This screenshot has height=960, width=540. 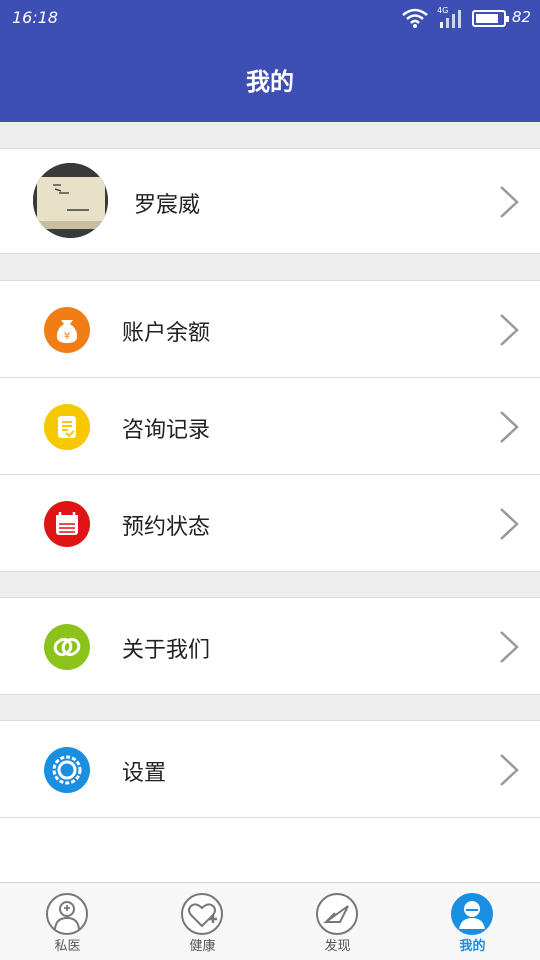 What do you see at coordinates (270, 82) in the screenshot?
I see `page-title: 我的` at bounding box center [270, 82].